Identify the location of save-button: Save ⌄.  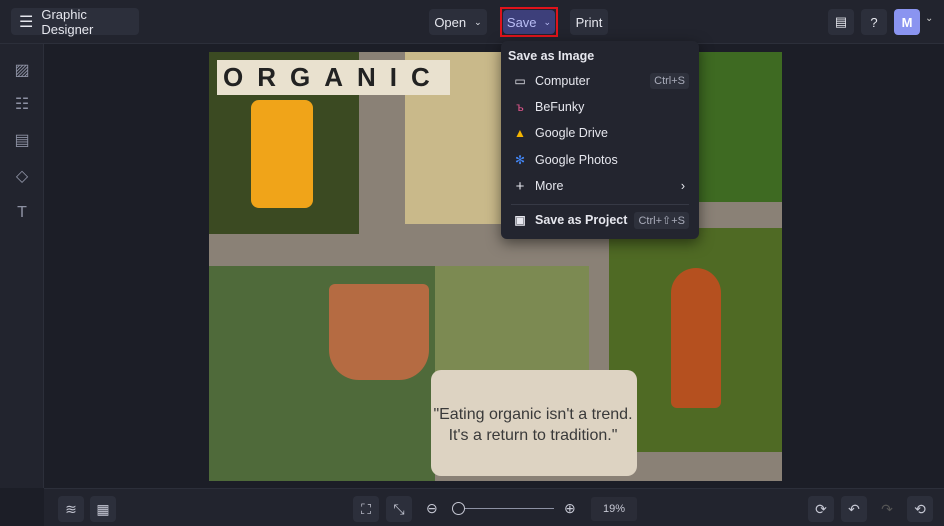
(529, 22).